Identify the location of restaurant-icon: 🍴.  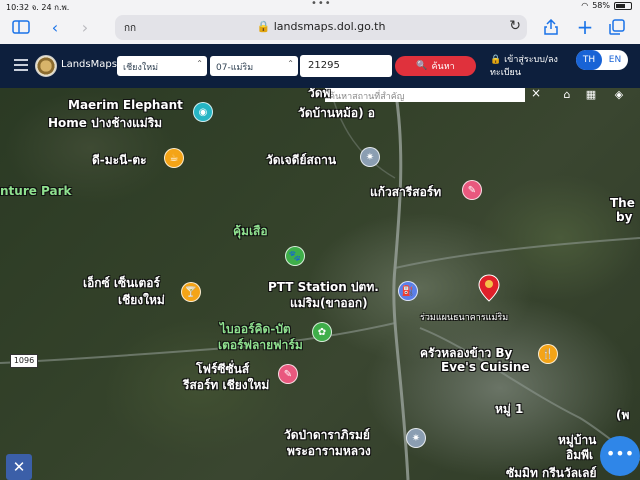
(548, 354).